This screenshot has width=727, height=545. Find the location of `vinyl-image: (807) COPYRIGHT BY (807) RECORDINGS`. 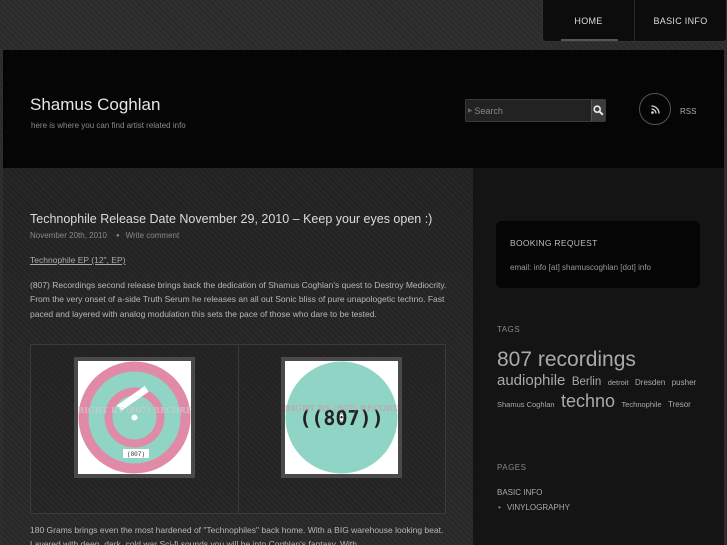

vinyl-image: (807) COPYRIGHT BY (807) RECORDINGS is located at coordinates (134, 417).